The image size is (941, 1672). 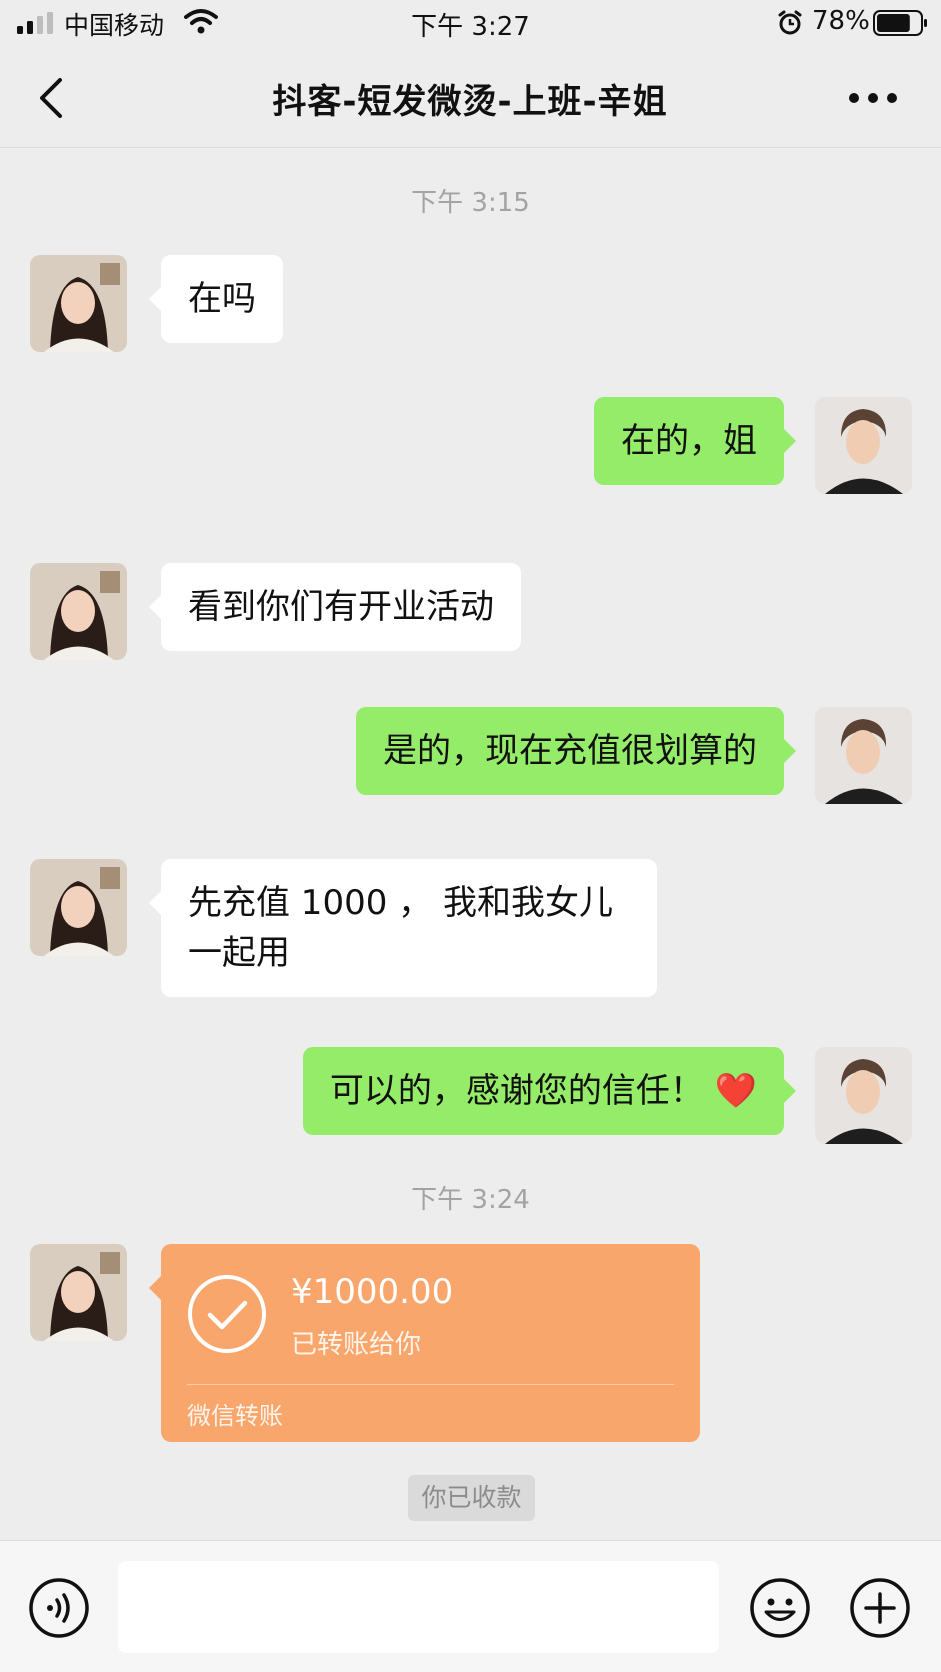 What do you see at coordinates (873, 98) in the screenshot?
I see `more-icon` at bounding box center [873, 98].